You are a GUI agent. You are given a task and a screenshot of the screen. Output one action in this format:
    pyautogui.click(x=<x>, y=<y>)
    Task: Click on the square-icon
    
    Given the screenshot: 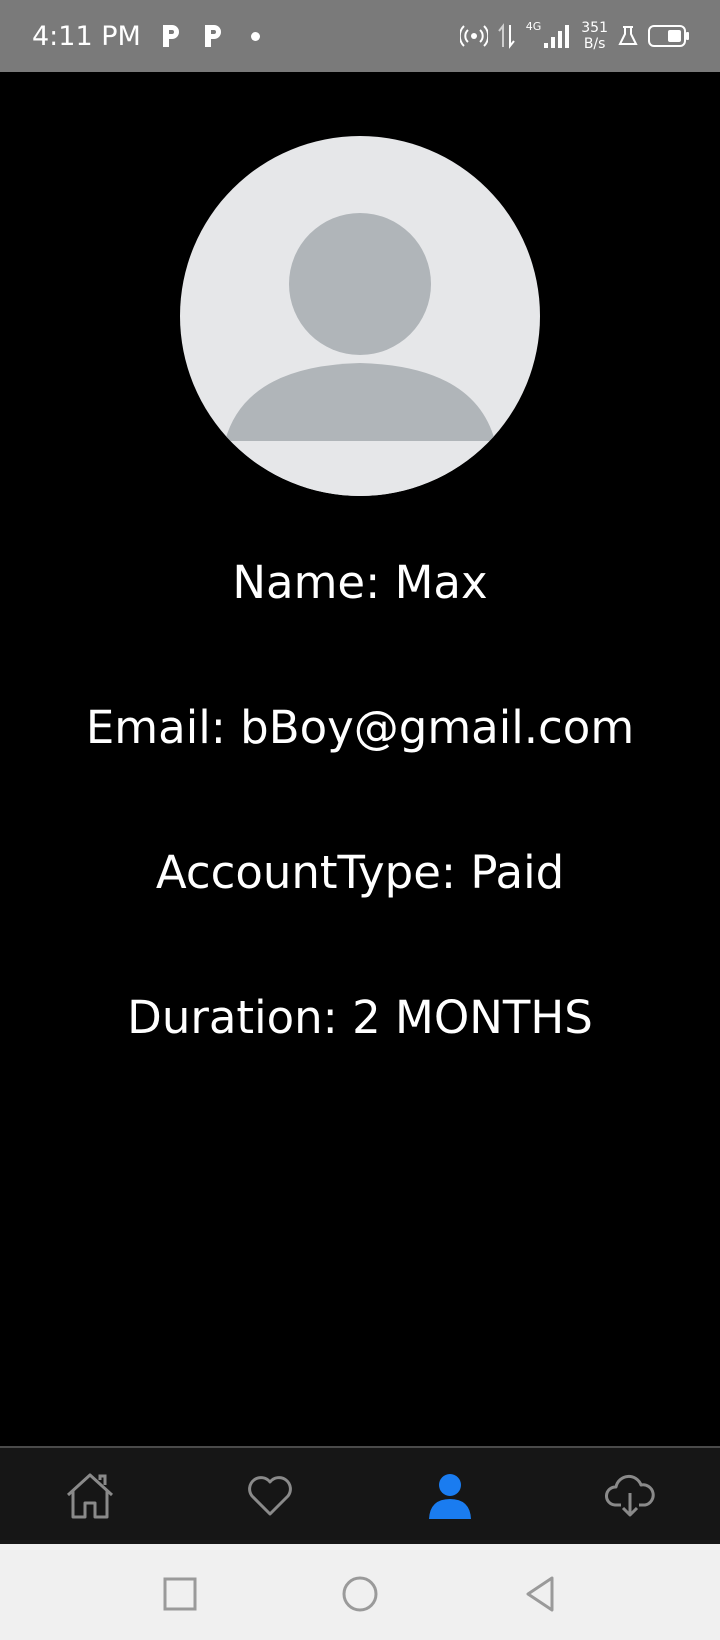 What is the action you would take?
    pyautogui.click(x=180, y=1594)
    